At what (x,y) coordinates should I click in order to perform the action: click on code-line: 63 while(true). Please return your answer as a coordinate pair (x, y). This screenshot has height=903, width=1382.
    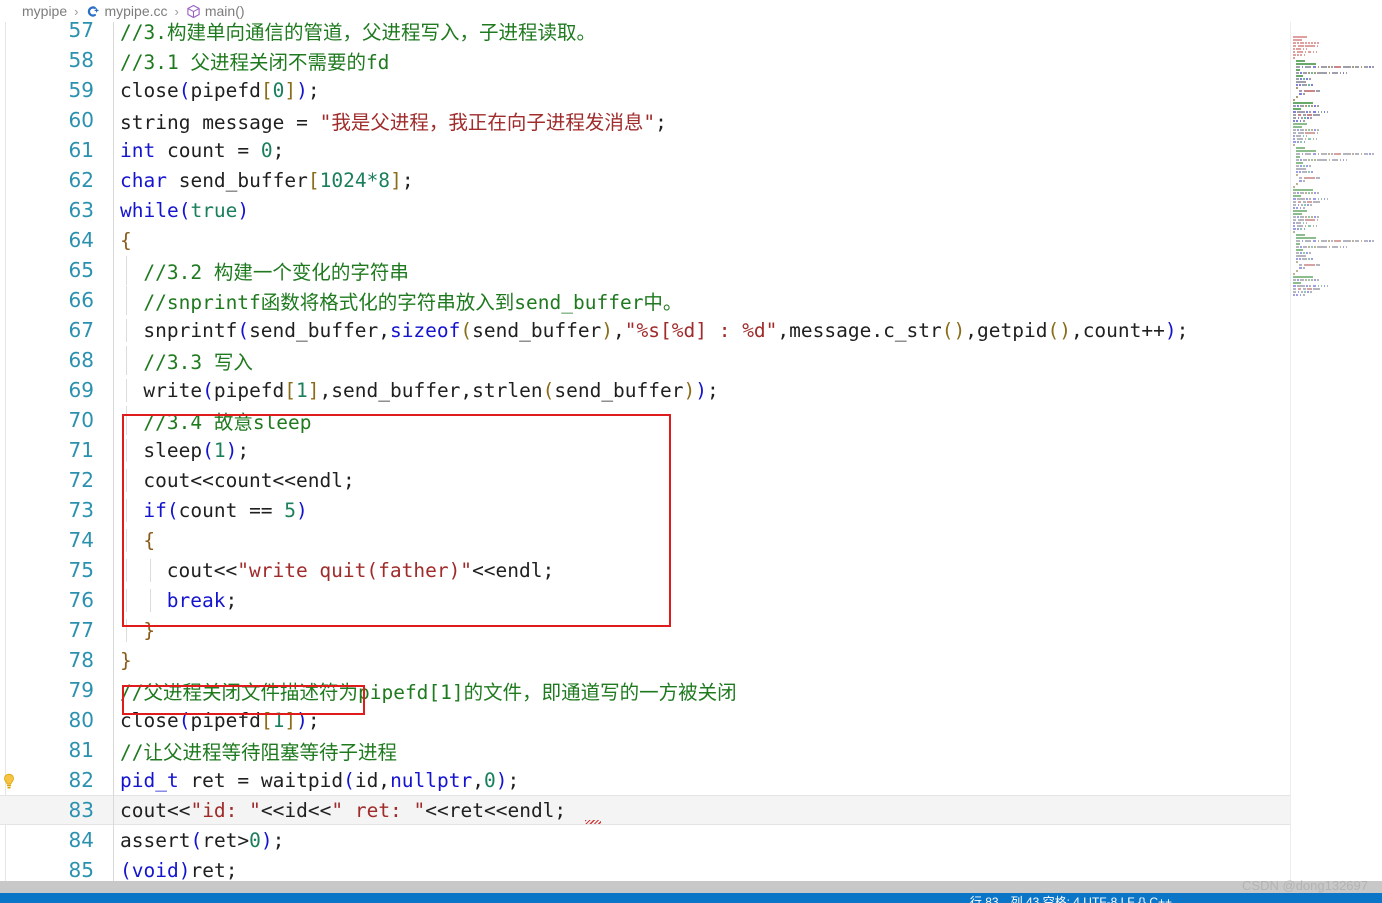
    Looking at the image, I should click on (691, 210).